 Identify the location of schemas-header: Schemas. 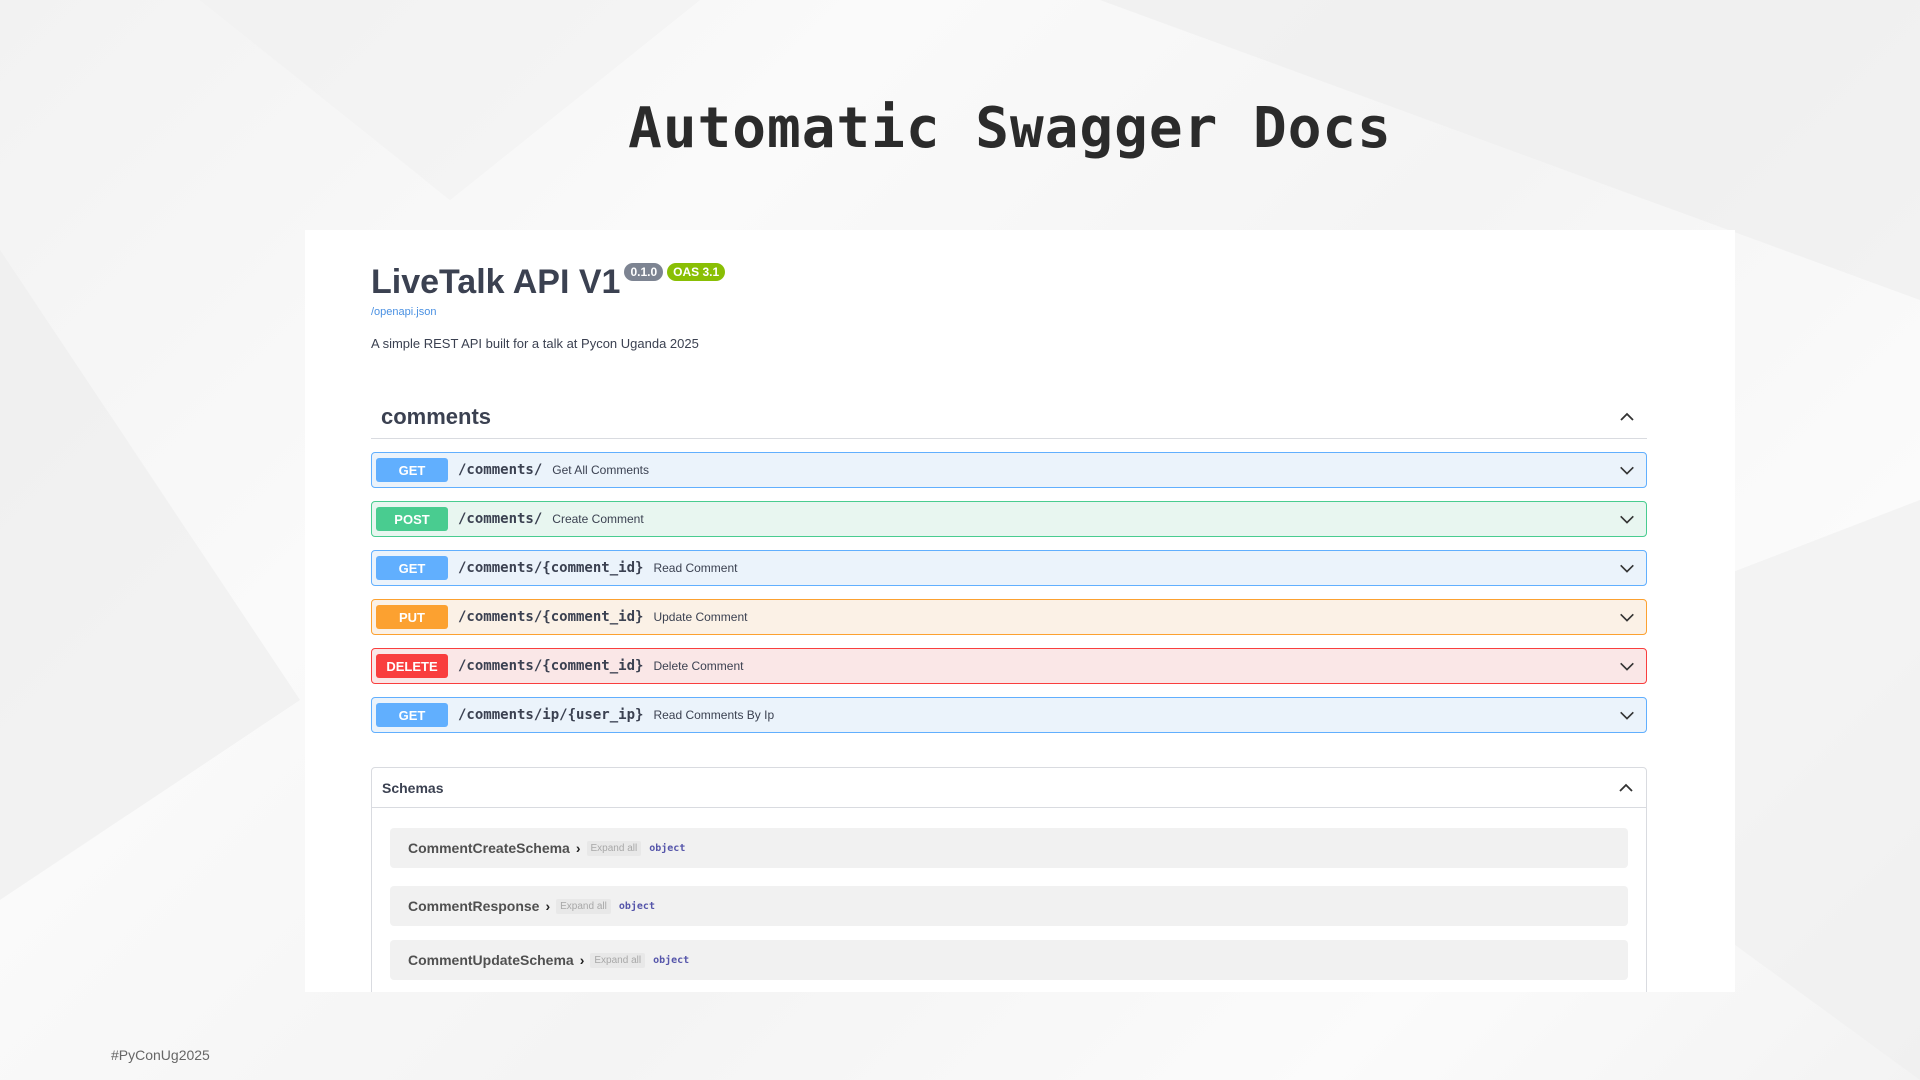
(1009, 788).